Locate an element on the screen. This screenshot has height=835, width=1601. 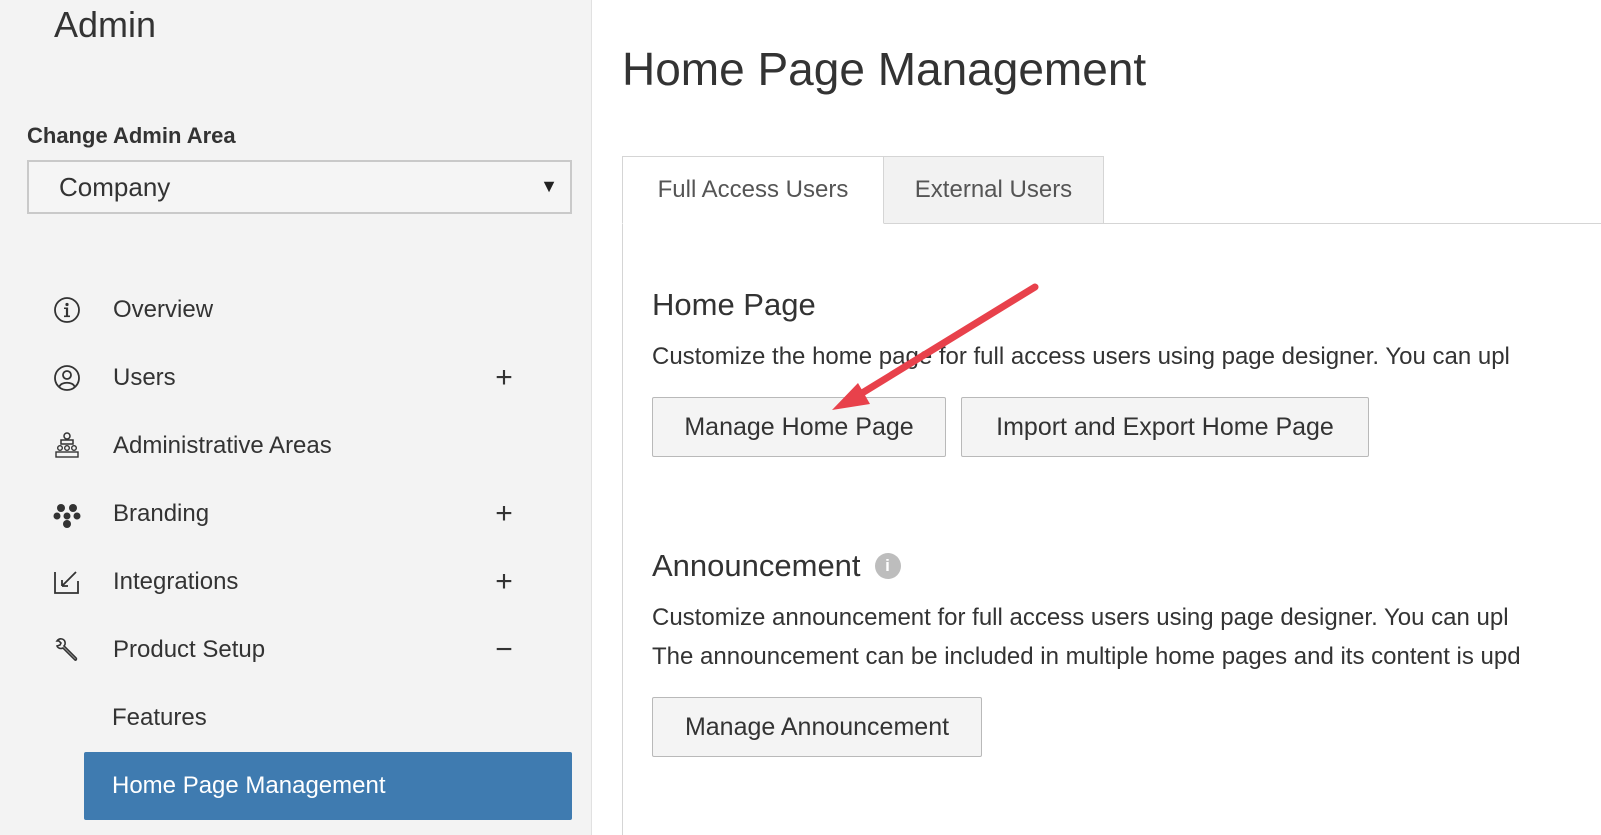
sidebar-subitem-label: Home Page Management is located at coordinates (249, 785).